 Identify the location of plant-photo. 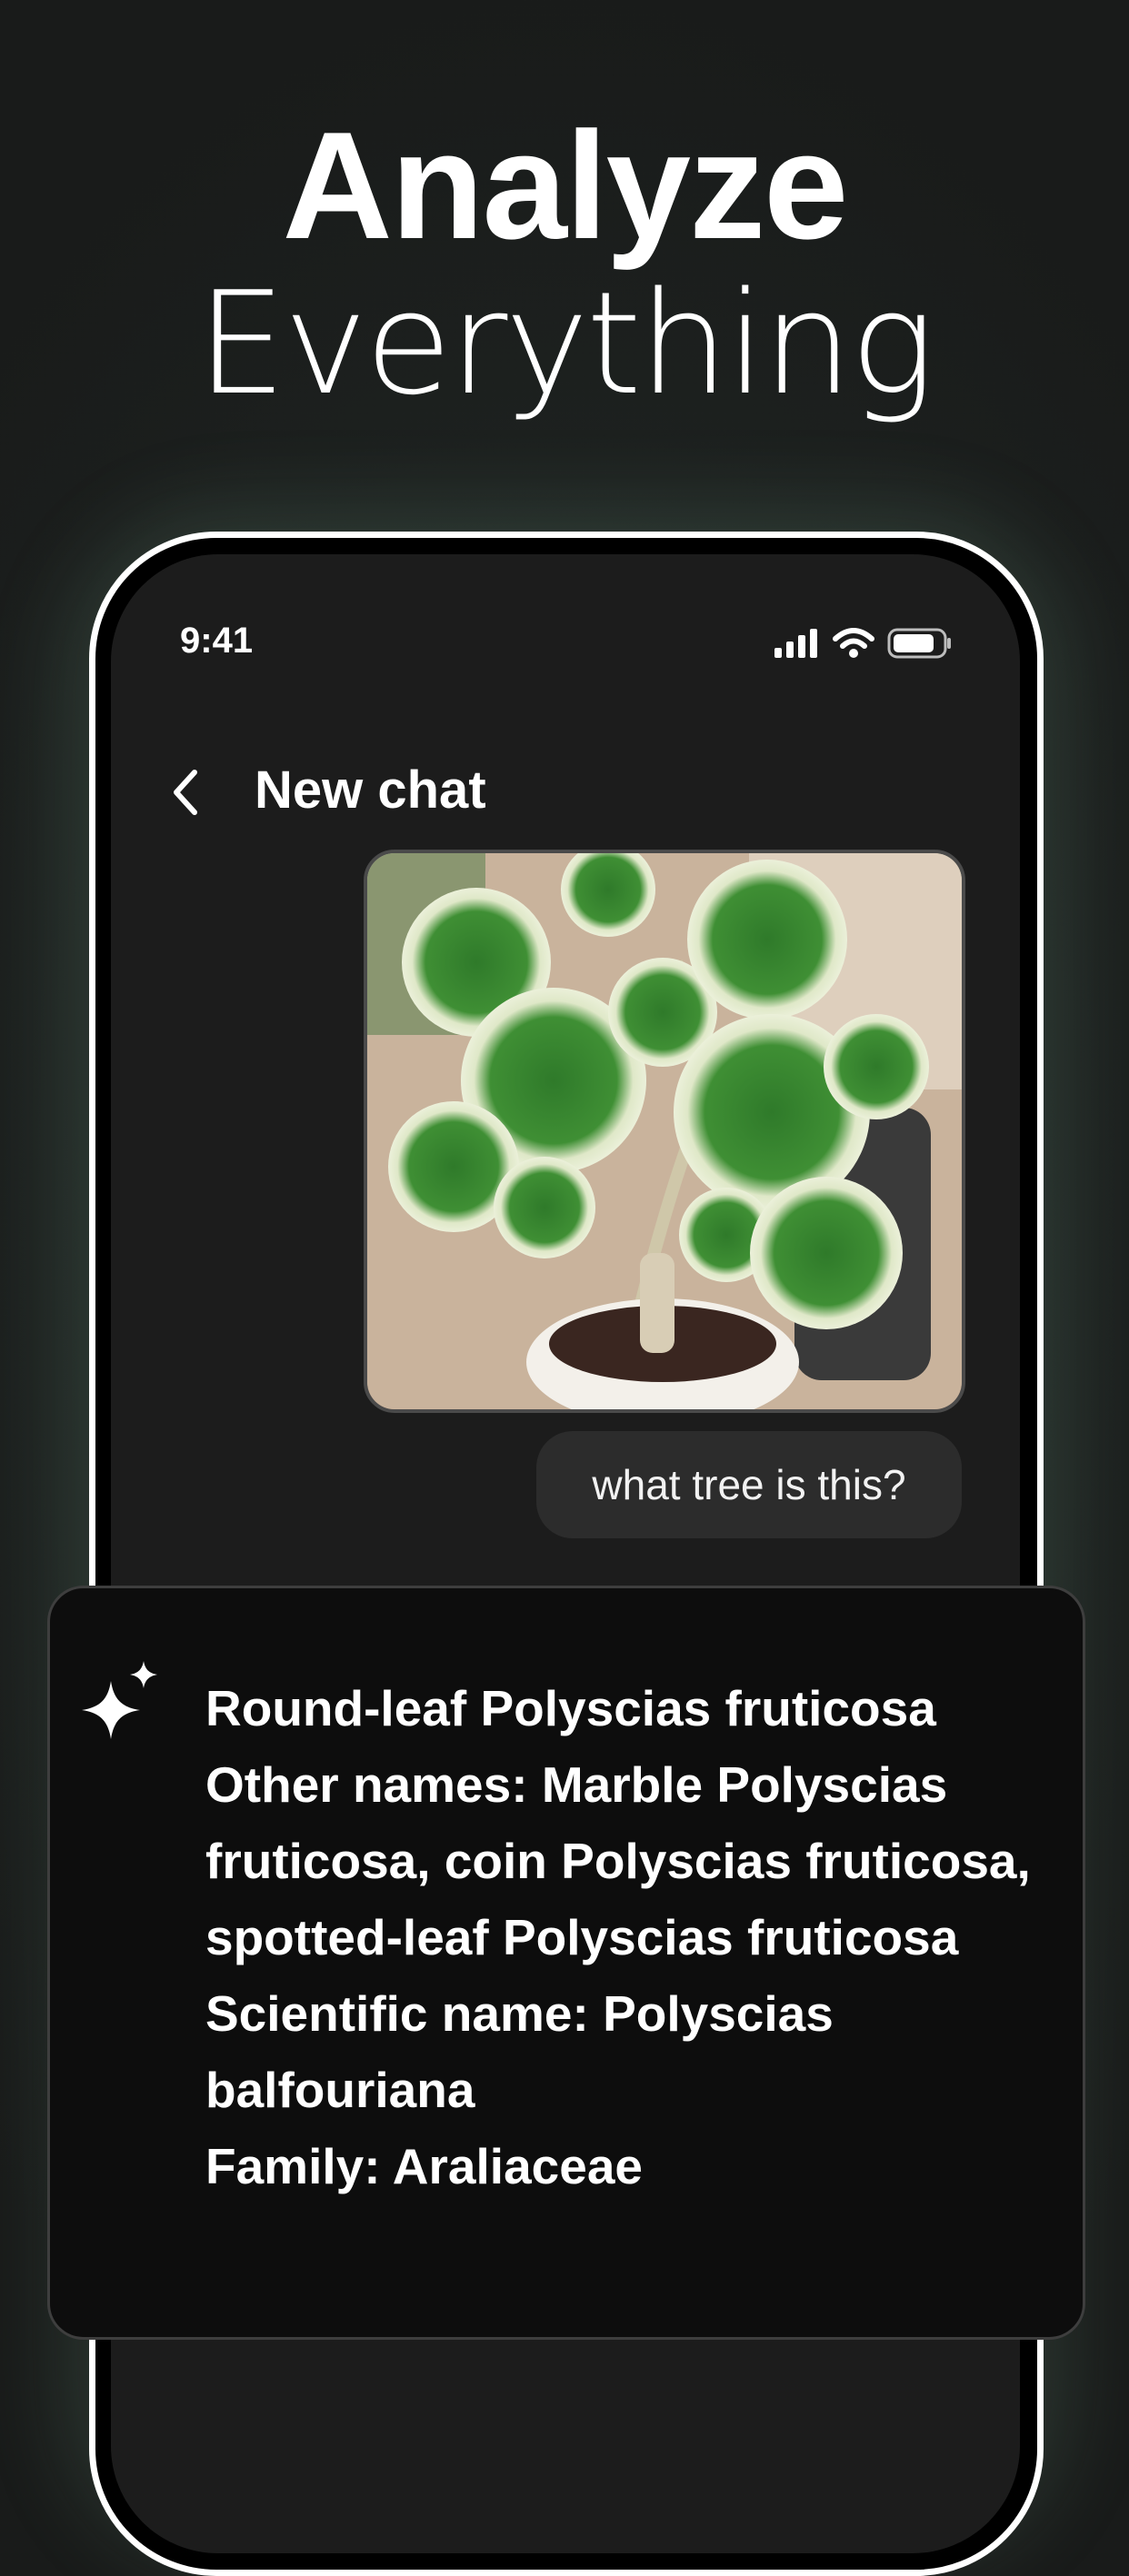
(665, 1131).